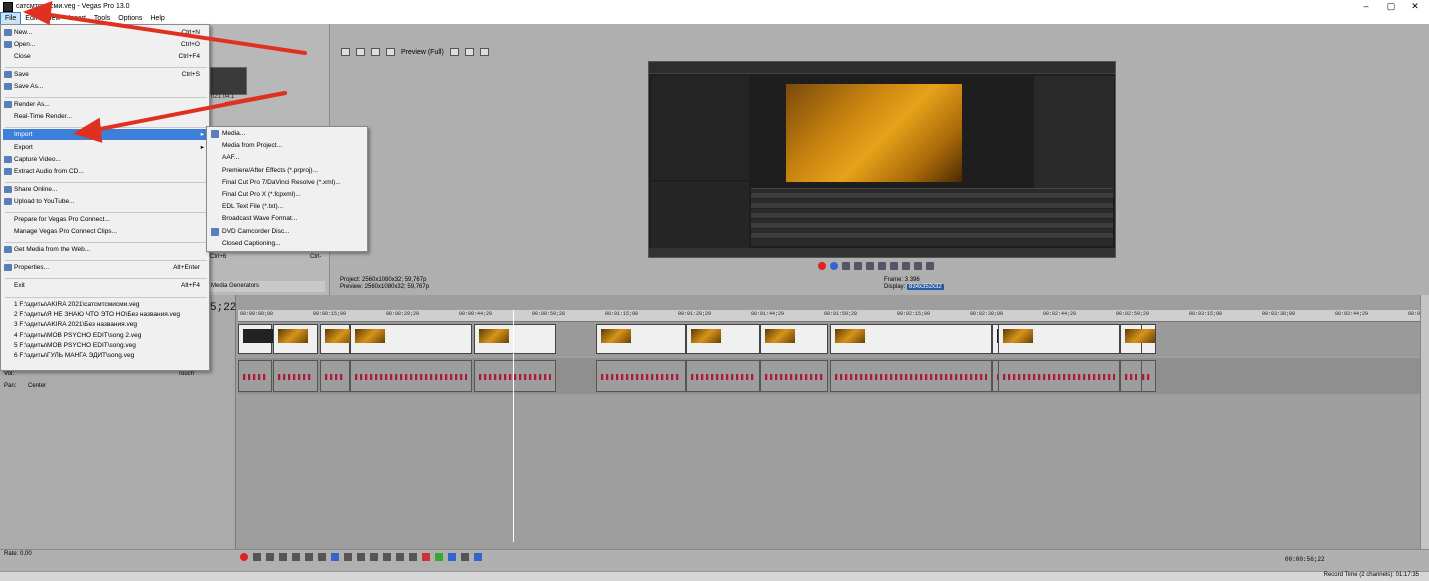 The width and height of the screenshot is (1429, 581). Describe the element at coordinates (361, 557) in the screenshot. I see `selection-tool-icon` at that location.